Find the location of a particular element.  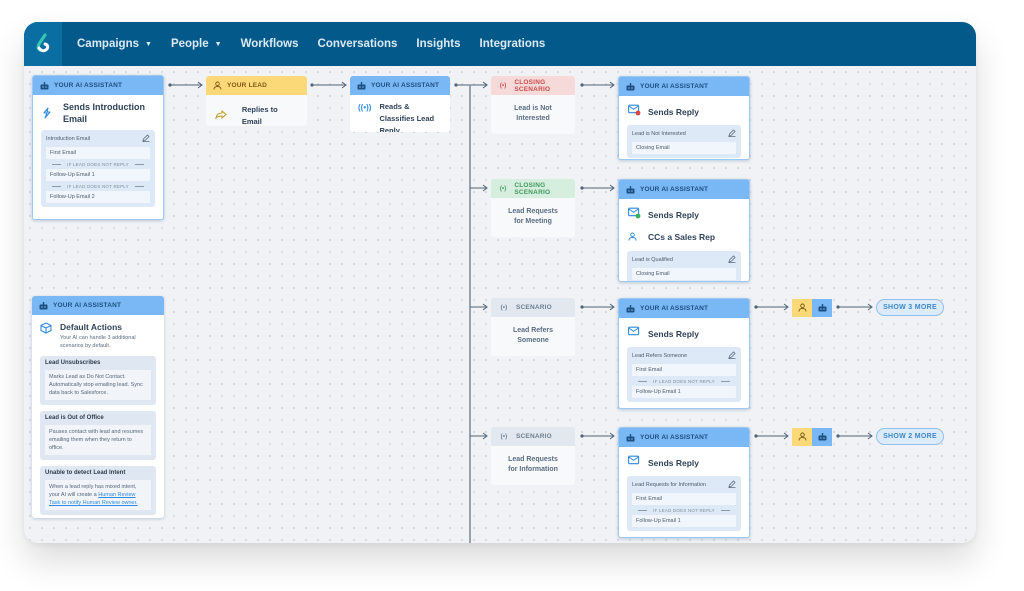

scenario-line: for Information is located at coordinates (533, 469).